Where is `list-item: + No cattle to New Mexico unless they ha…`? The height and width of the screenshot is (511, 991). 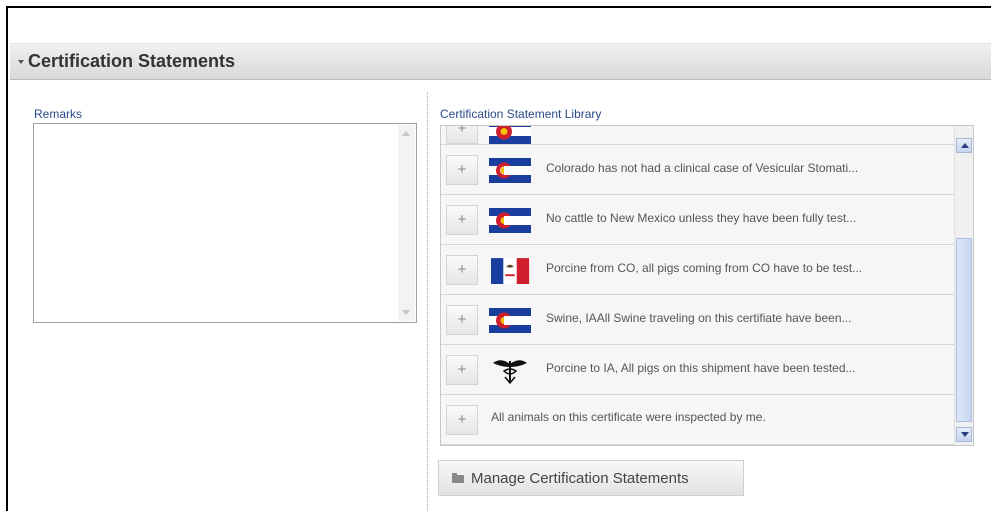 list-item: + No cattle to New Mexico unless they ha… is located at coordinates (697, 220).